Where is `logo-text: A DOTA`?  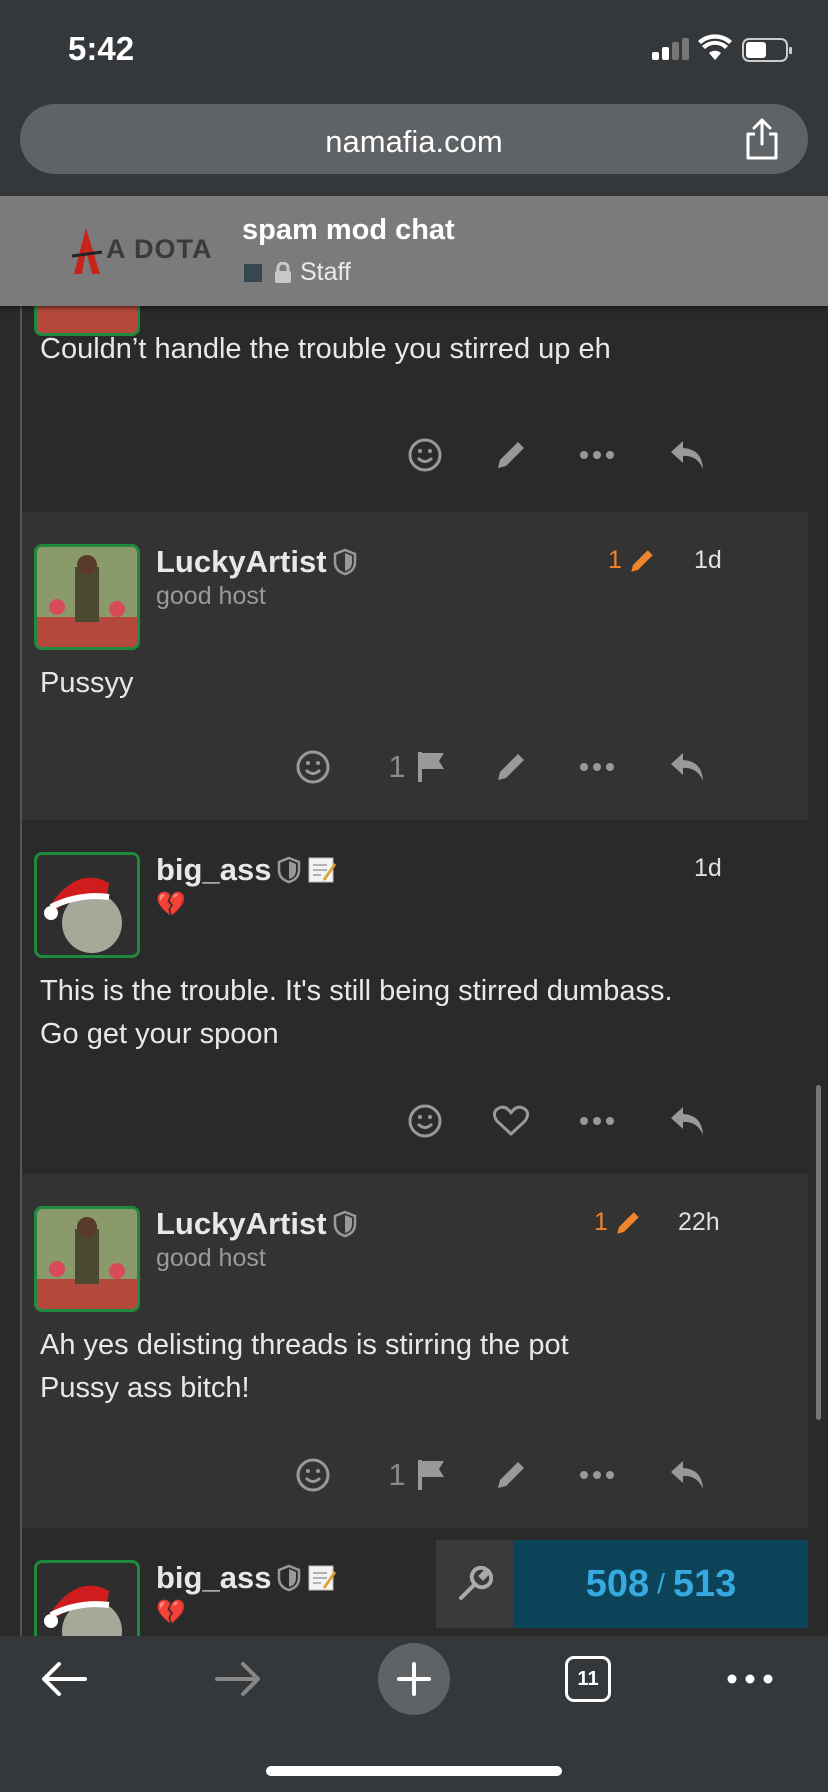
logo-text: A DOTA is located at coordinates (159, 249).